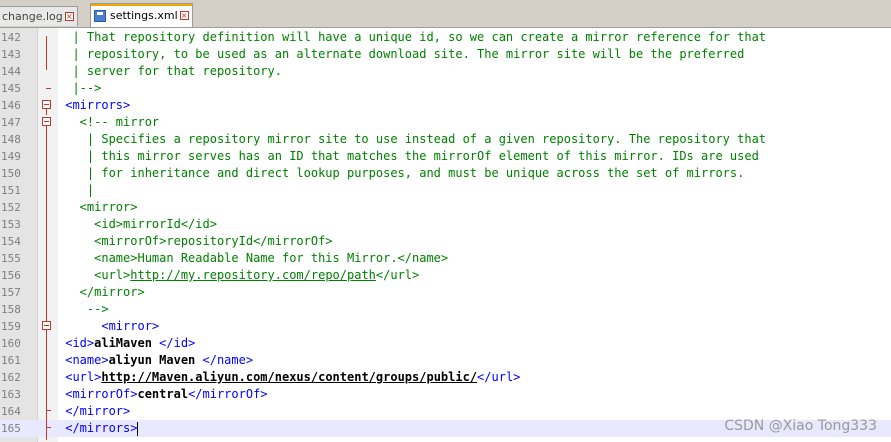 This screenshot has height=442, width=891. What do you see at coordinates (11, 37) in the screenshot?
I see `line-number: 142` at bounding box center [11, 37].